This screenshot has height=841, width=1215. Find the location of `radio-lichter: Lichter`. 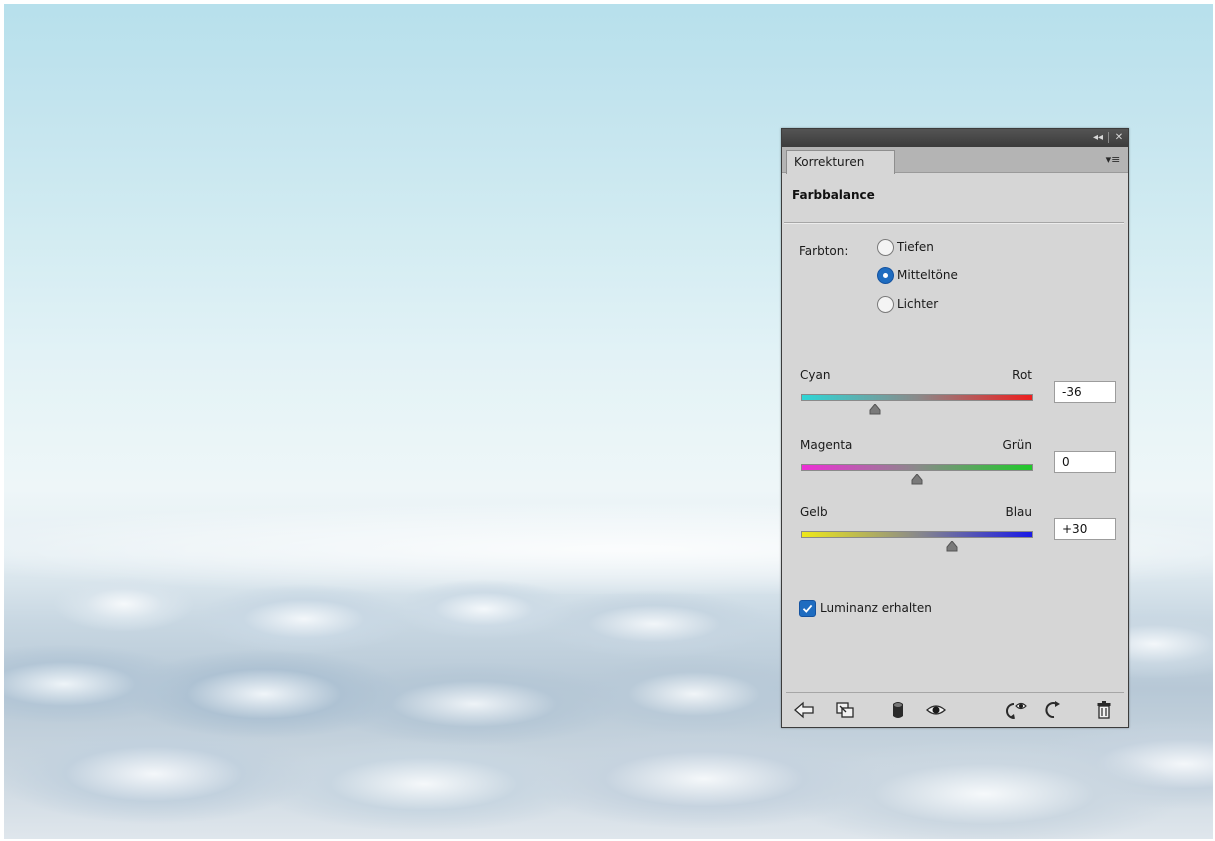

radio-lichter: Lichter is located at coordinates (907, 304).